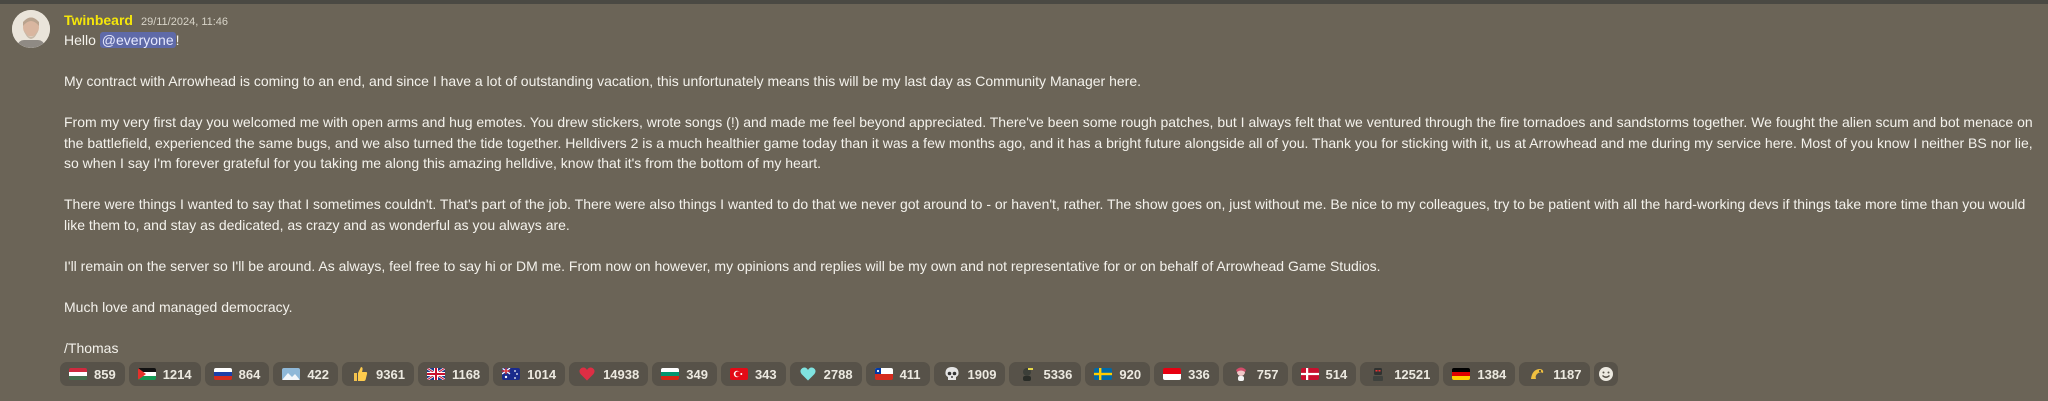 This screenshot has height=401, width=2048. What do you see at coordinates (542, 374) in the screenshot?
I see `reaction-count: 1014` at bounding box center [542, 374].